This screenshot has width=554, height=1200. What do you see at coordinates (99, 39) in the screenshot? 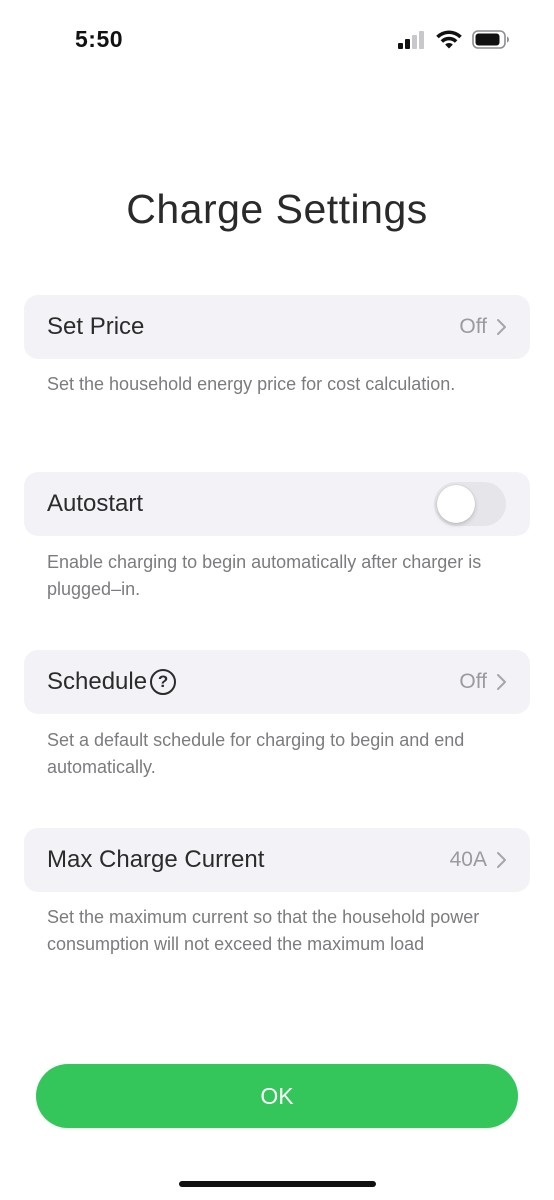
I see `status-time: 5:50` at bounding box center [99, 39].